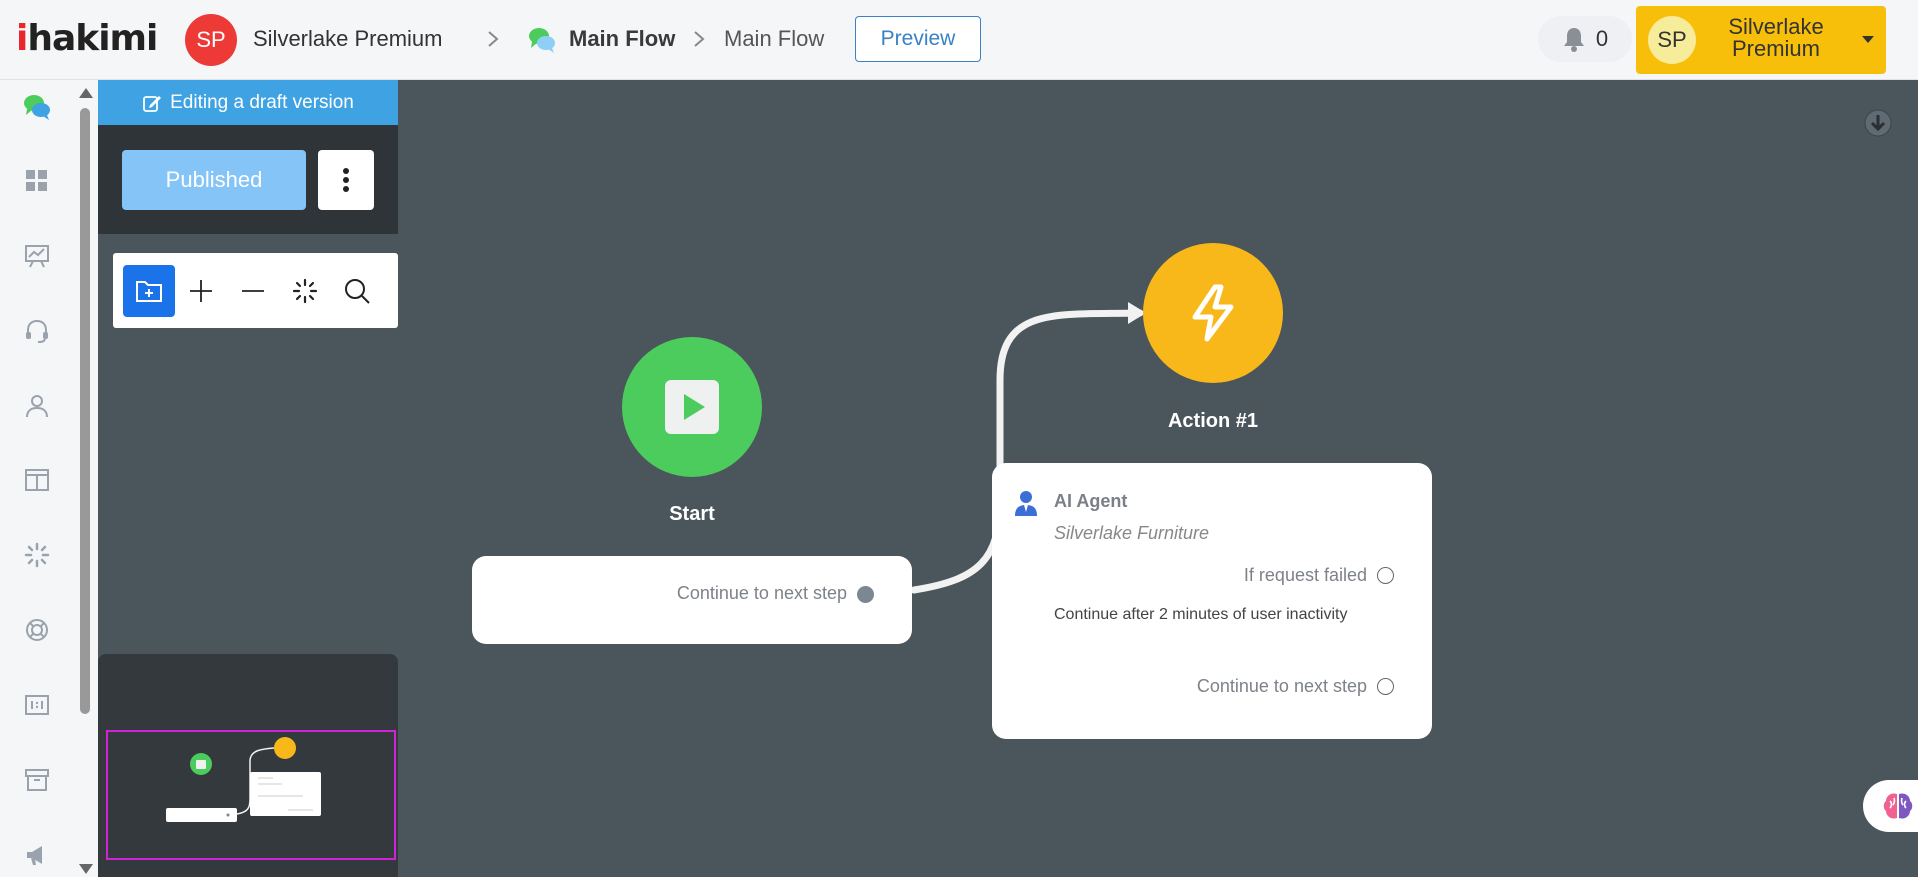 The height and width of the screenshot is (877, 1918). Describe the element at coordinates (1898, 806) in the screenshot. I see `brain-icon` at that location.